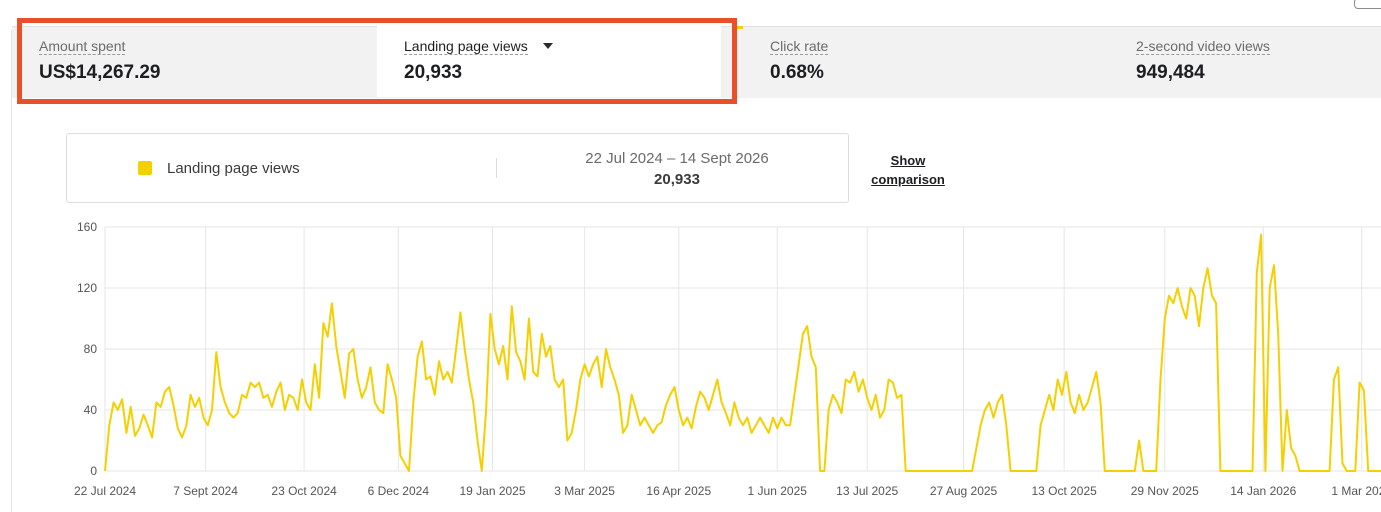 The image size is (1381, 512). I want to click on y-tick-label: 120, so click(87, 288).